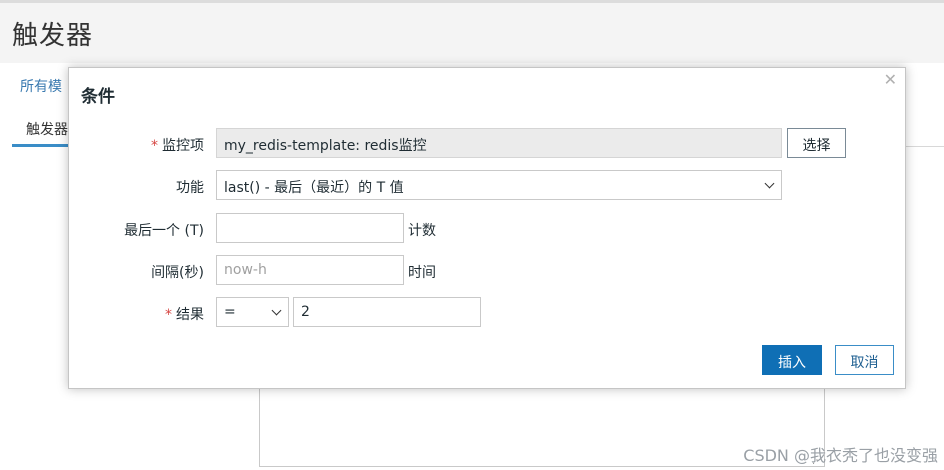  What do you see at coordinates (488, 312) in the screenshot?
I see `result-row: * 结果 = 2` at bounding box center [488, 312].